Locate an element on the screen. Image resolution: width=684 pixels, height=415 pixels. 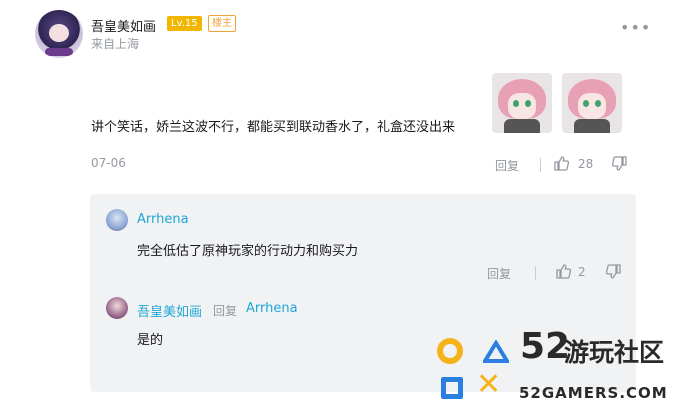
reply-username: 吾皇美如画 is located at coordinates (169, 310).